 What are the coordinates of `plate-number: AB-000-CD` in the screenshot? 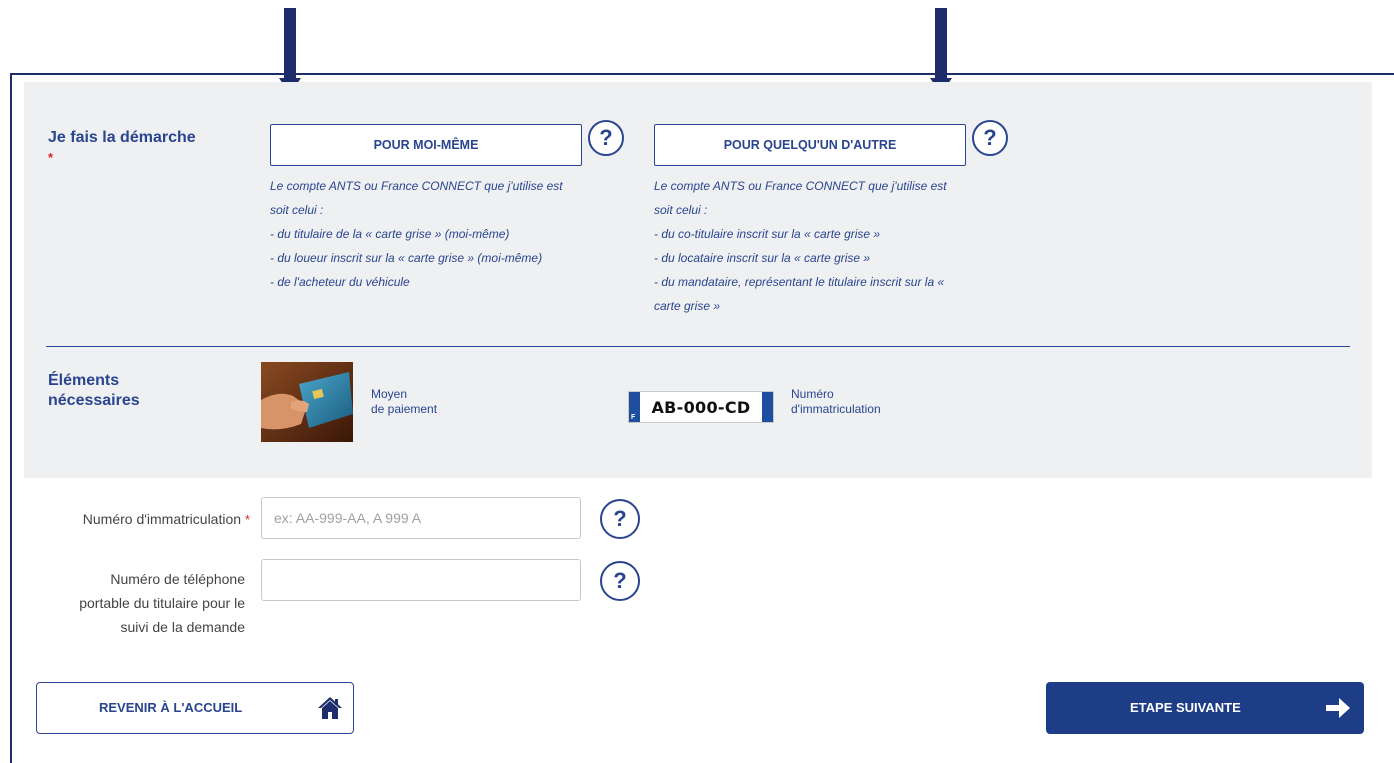 It's located at (701, 407).